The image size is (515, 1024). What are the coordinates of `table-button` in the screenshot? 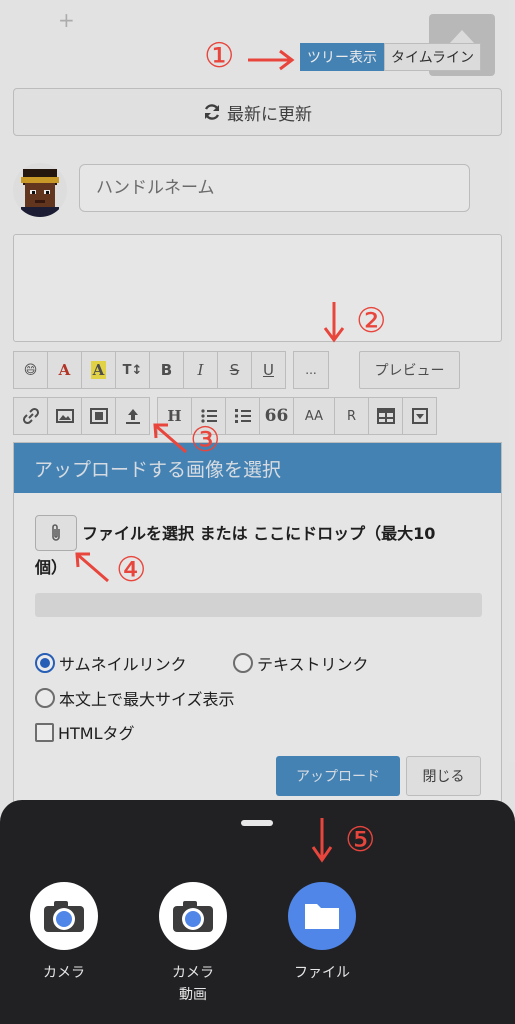 It's located at (385, 416).